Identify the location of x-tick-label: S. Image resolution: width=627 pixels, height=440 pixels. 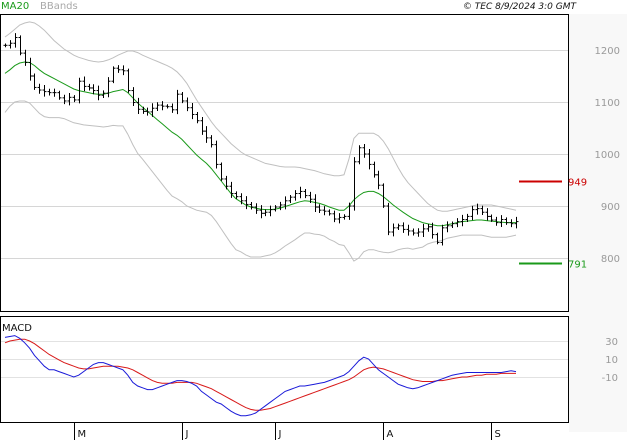
(498, 434).